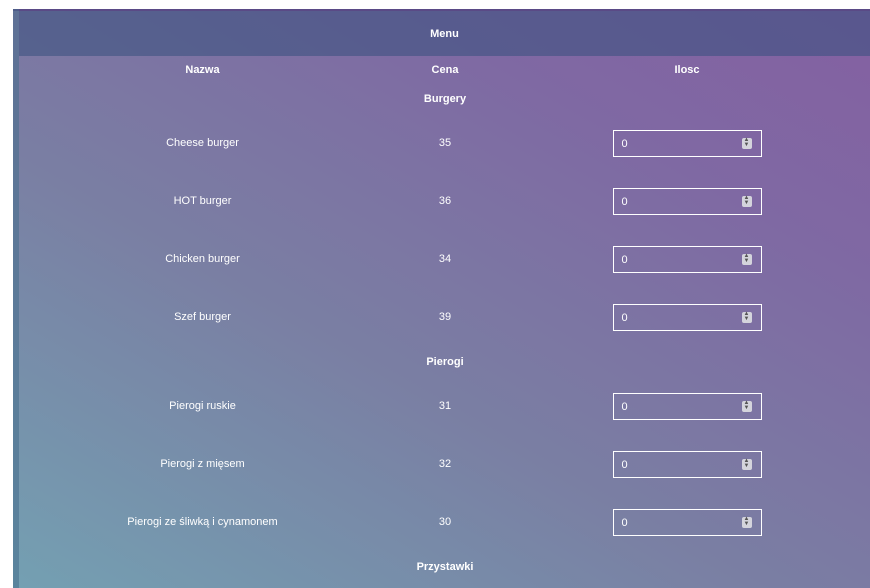 The height and width of the screenshot is (588, 870). Describe the element at coordinates (202, 201) in the screenshot. I see `item-name: HOT burger` at that location.